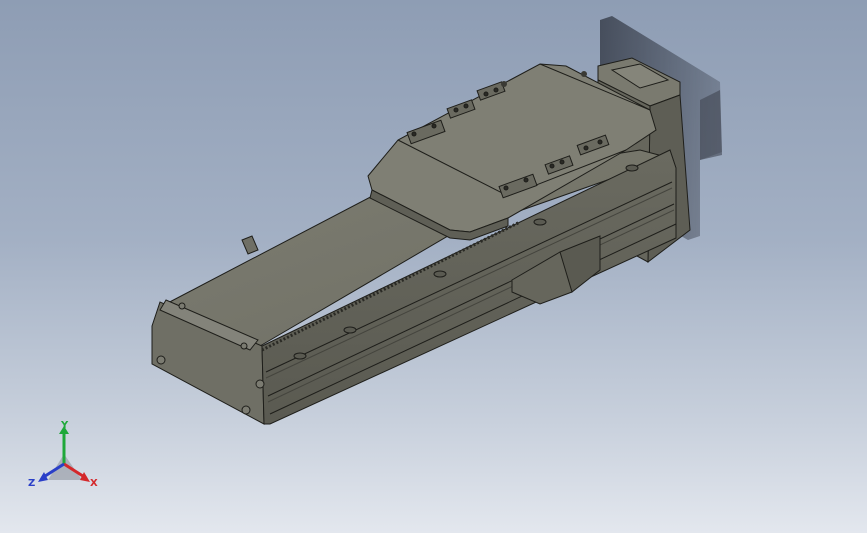 Image resolution: width=867 pixels, height=533 pixels. I want to click on z-axis-label: Z, so click(31, 483).